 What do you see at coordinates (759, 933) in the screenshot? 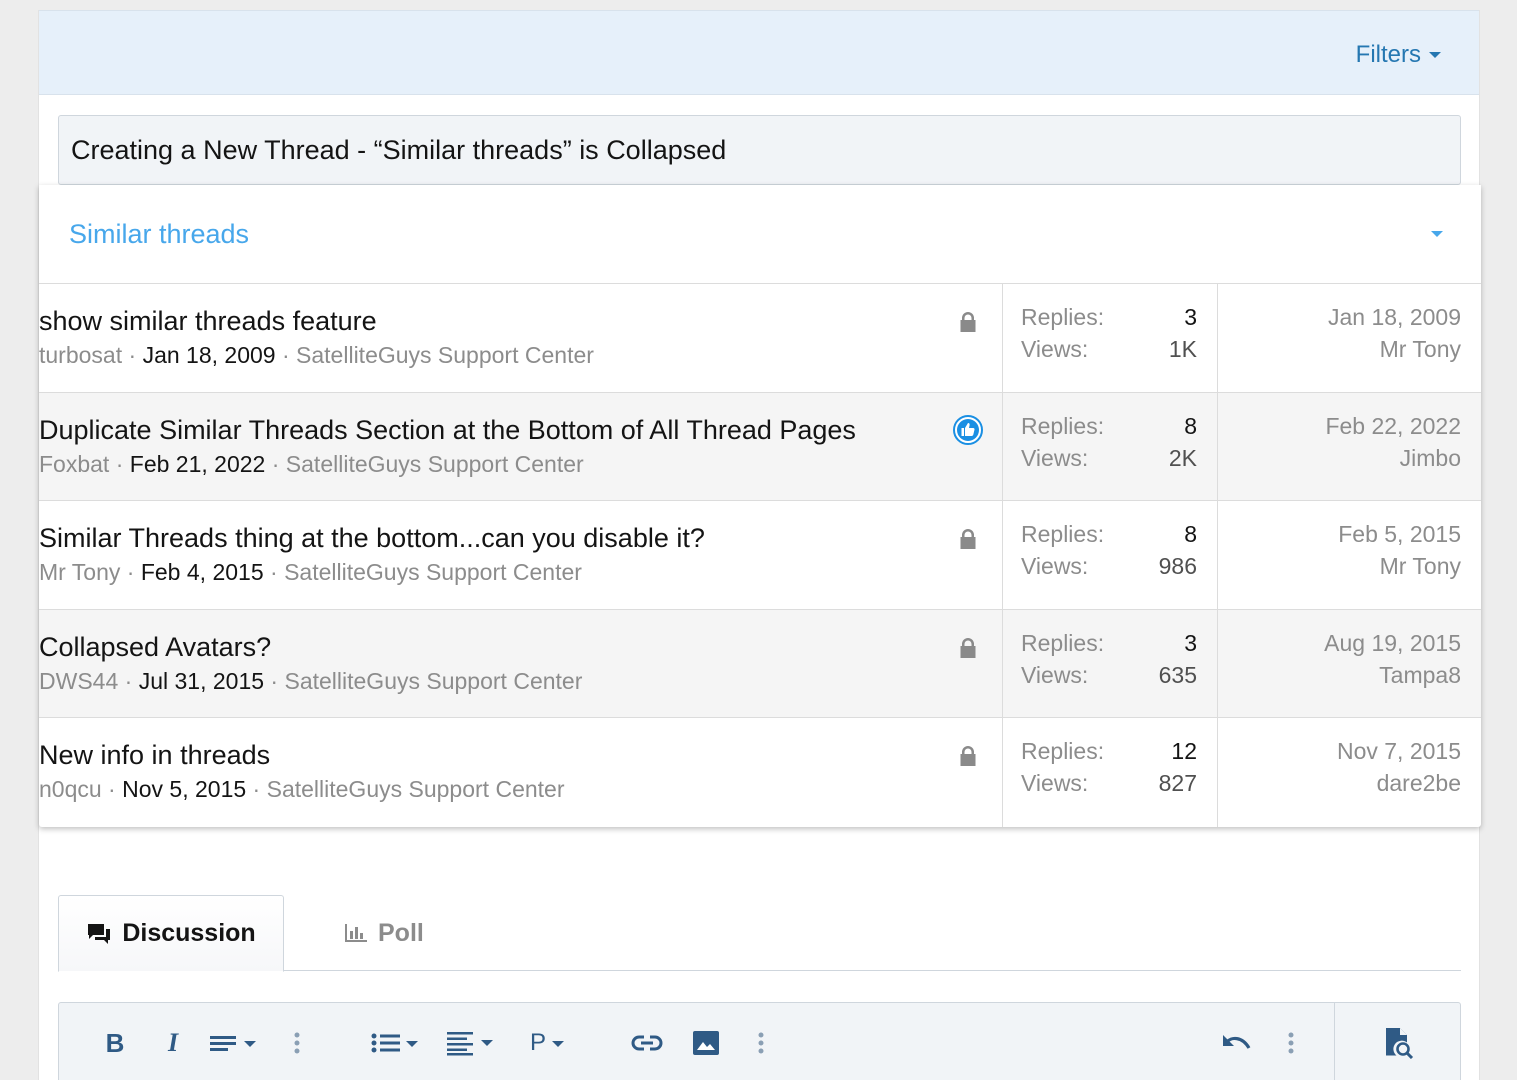
I see `editor-tabs: Discussion Poll` at bounding box center [759, 933].